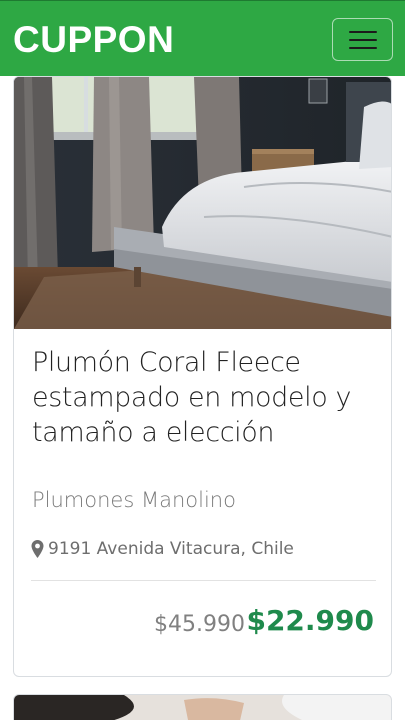 Image resolution: width=405 pixels, height=720 pixels. I want to click on next-offer-card, so click(202, 707).